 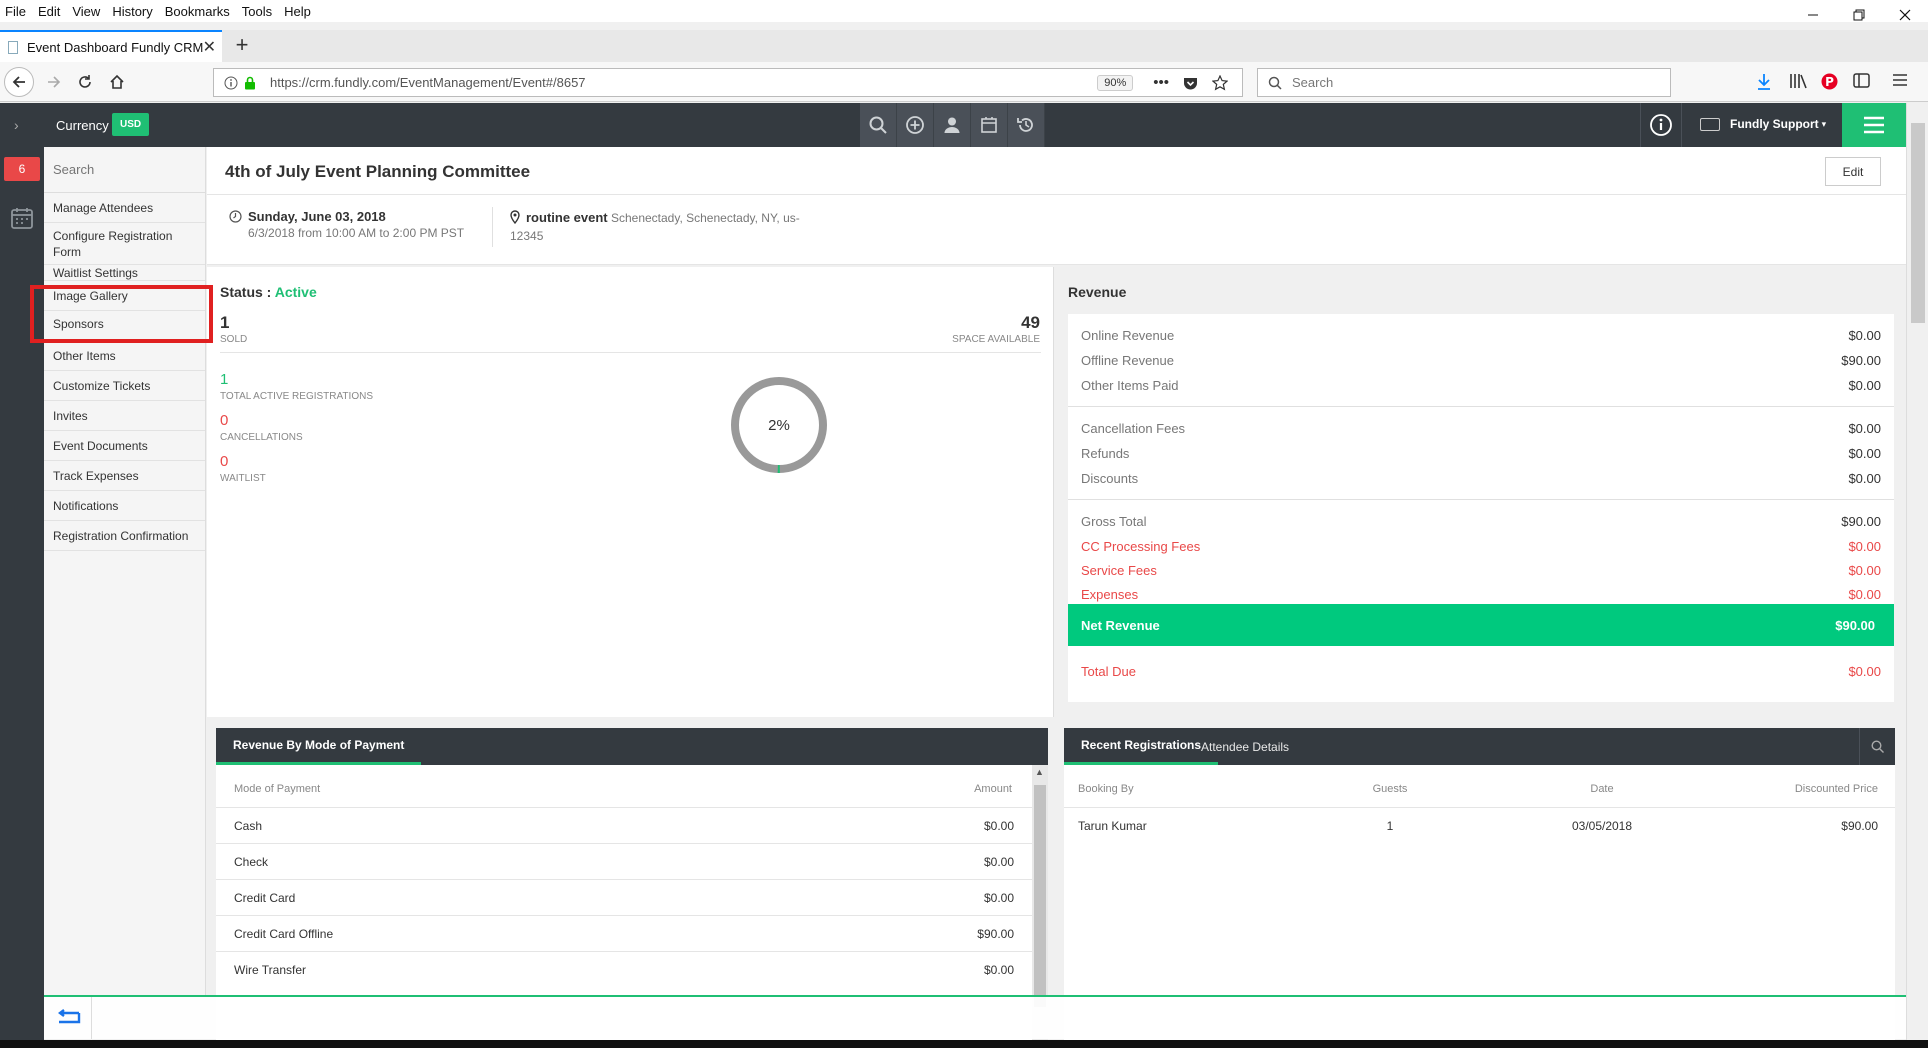 What do you see at coordinates (19, 82) in the screenshot?
I see `back-button` at bounding box center [19, 82].